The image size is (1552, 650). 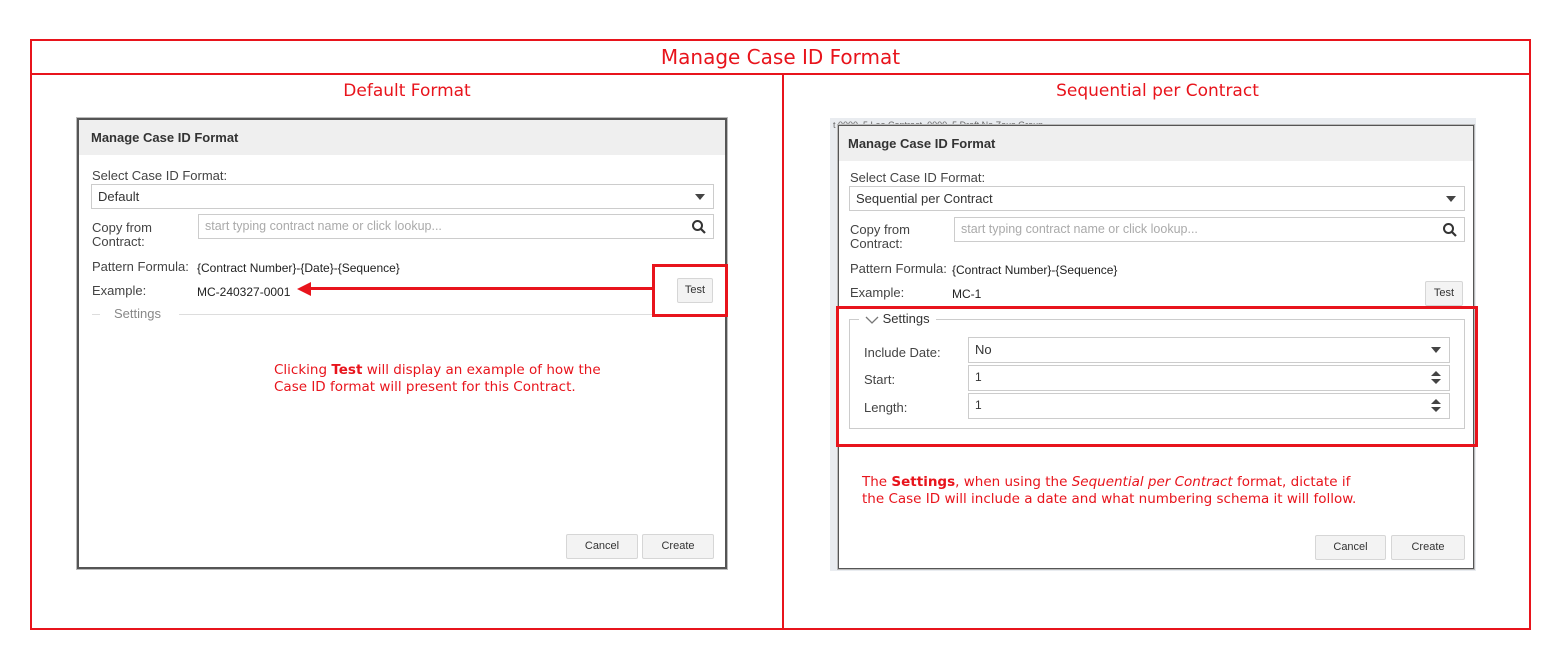 I want to click on format-select: Default, so click(x=402, y=196).